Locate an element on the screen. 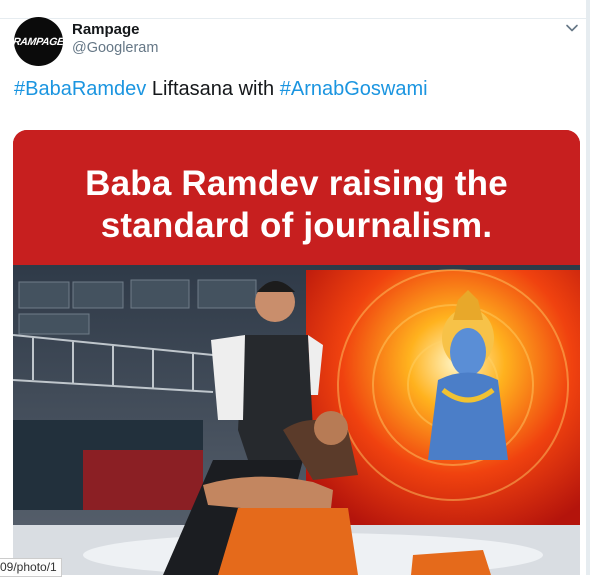 This screenshot has height=577, width=590. tweet-text-middle: Liftasana with is located at coordinates (213, 89).